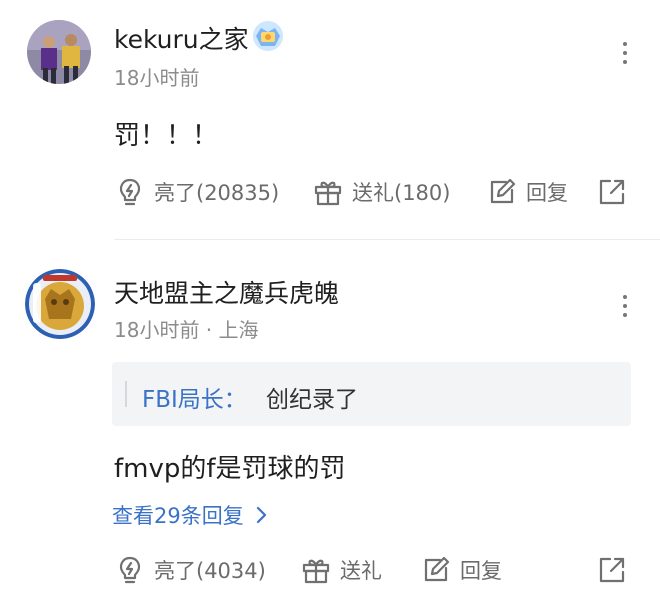 This screenshot has width=660, height=600. I want to click on username: kekuru之家, so click(181, 38).